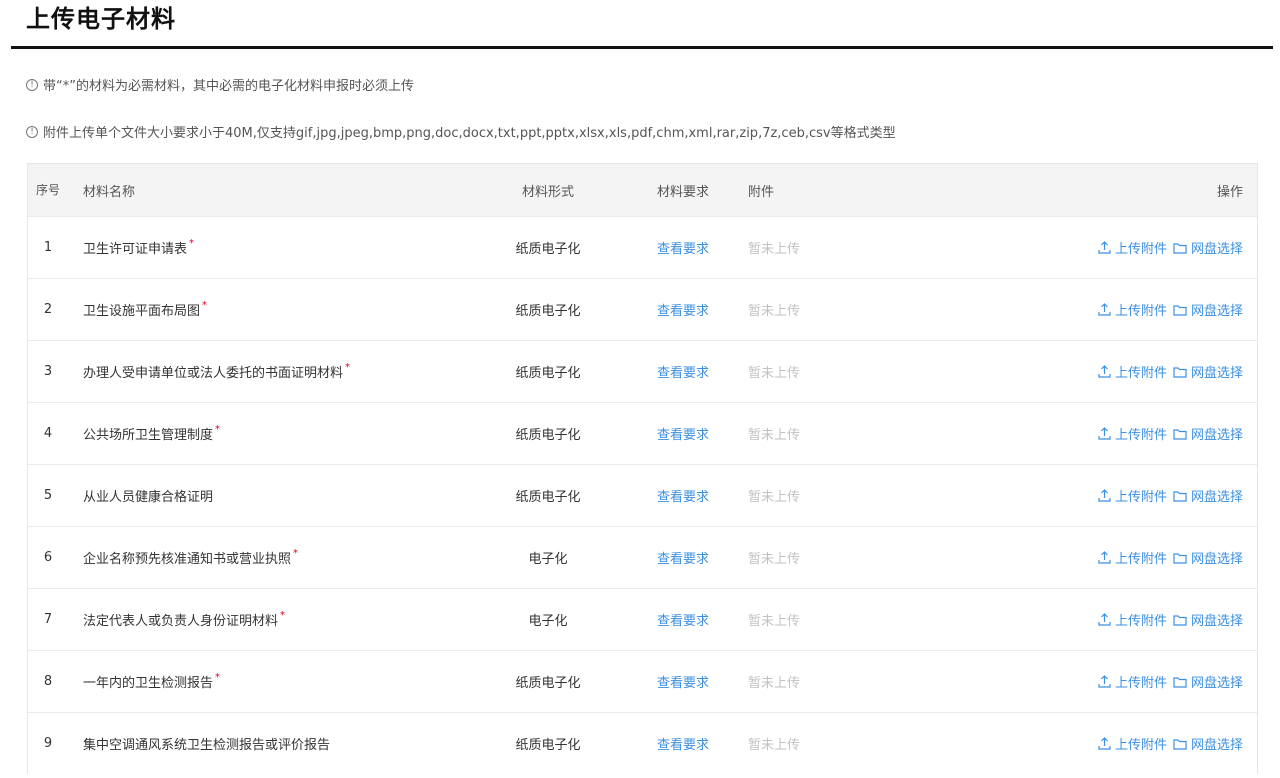 This screenshot has height=778, width=1280. What do you see at coordinates (268, 433) in the screenshot?
I see `row-material-name: 公共场所卫生管理制度 *` at bounding box center [268, 433].